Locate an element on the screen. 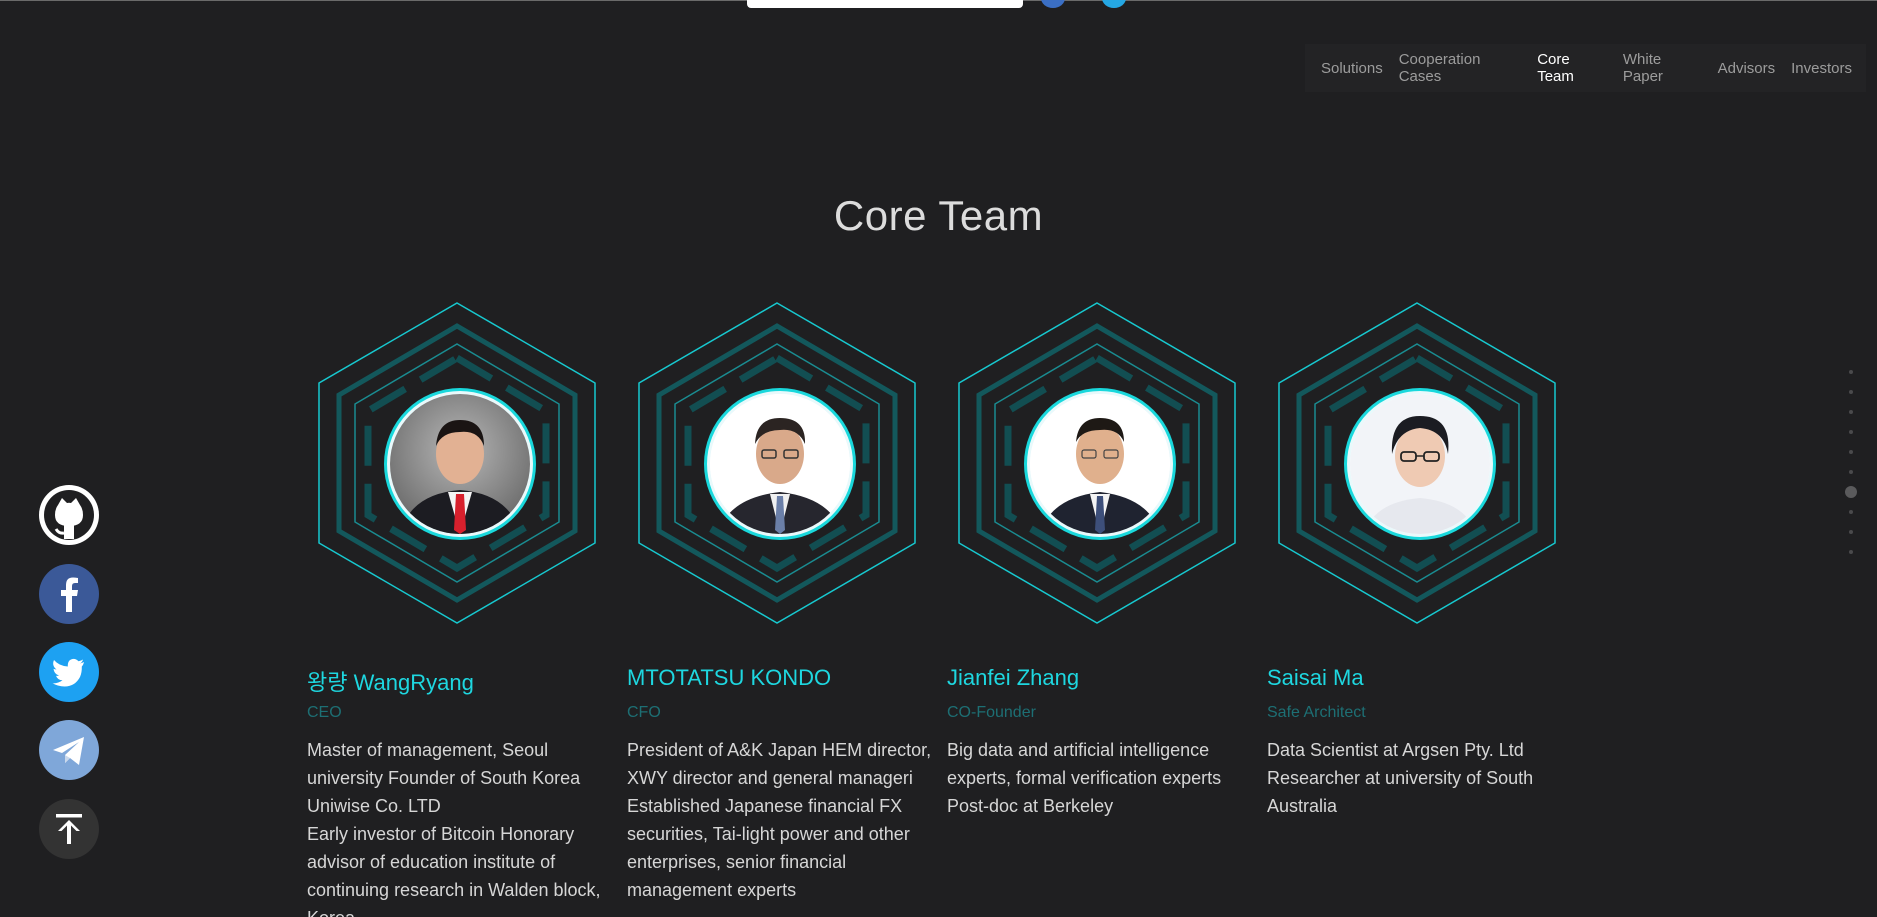 The height and width of the screenshot is (917, 1877). back-to-top-icon is located at coordinates (69, 829).